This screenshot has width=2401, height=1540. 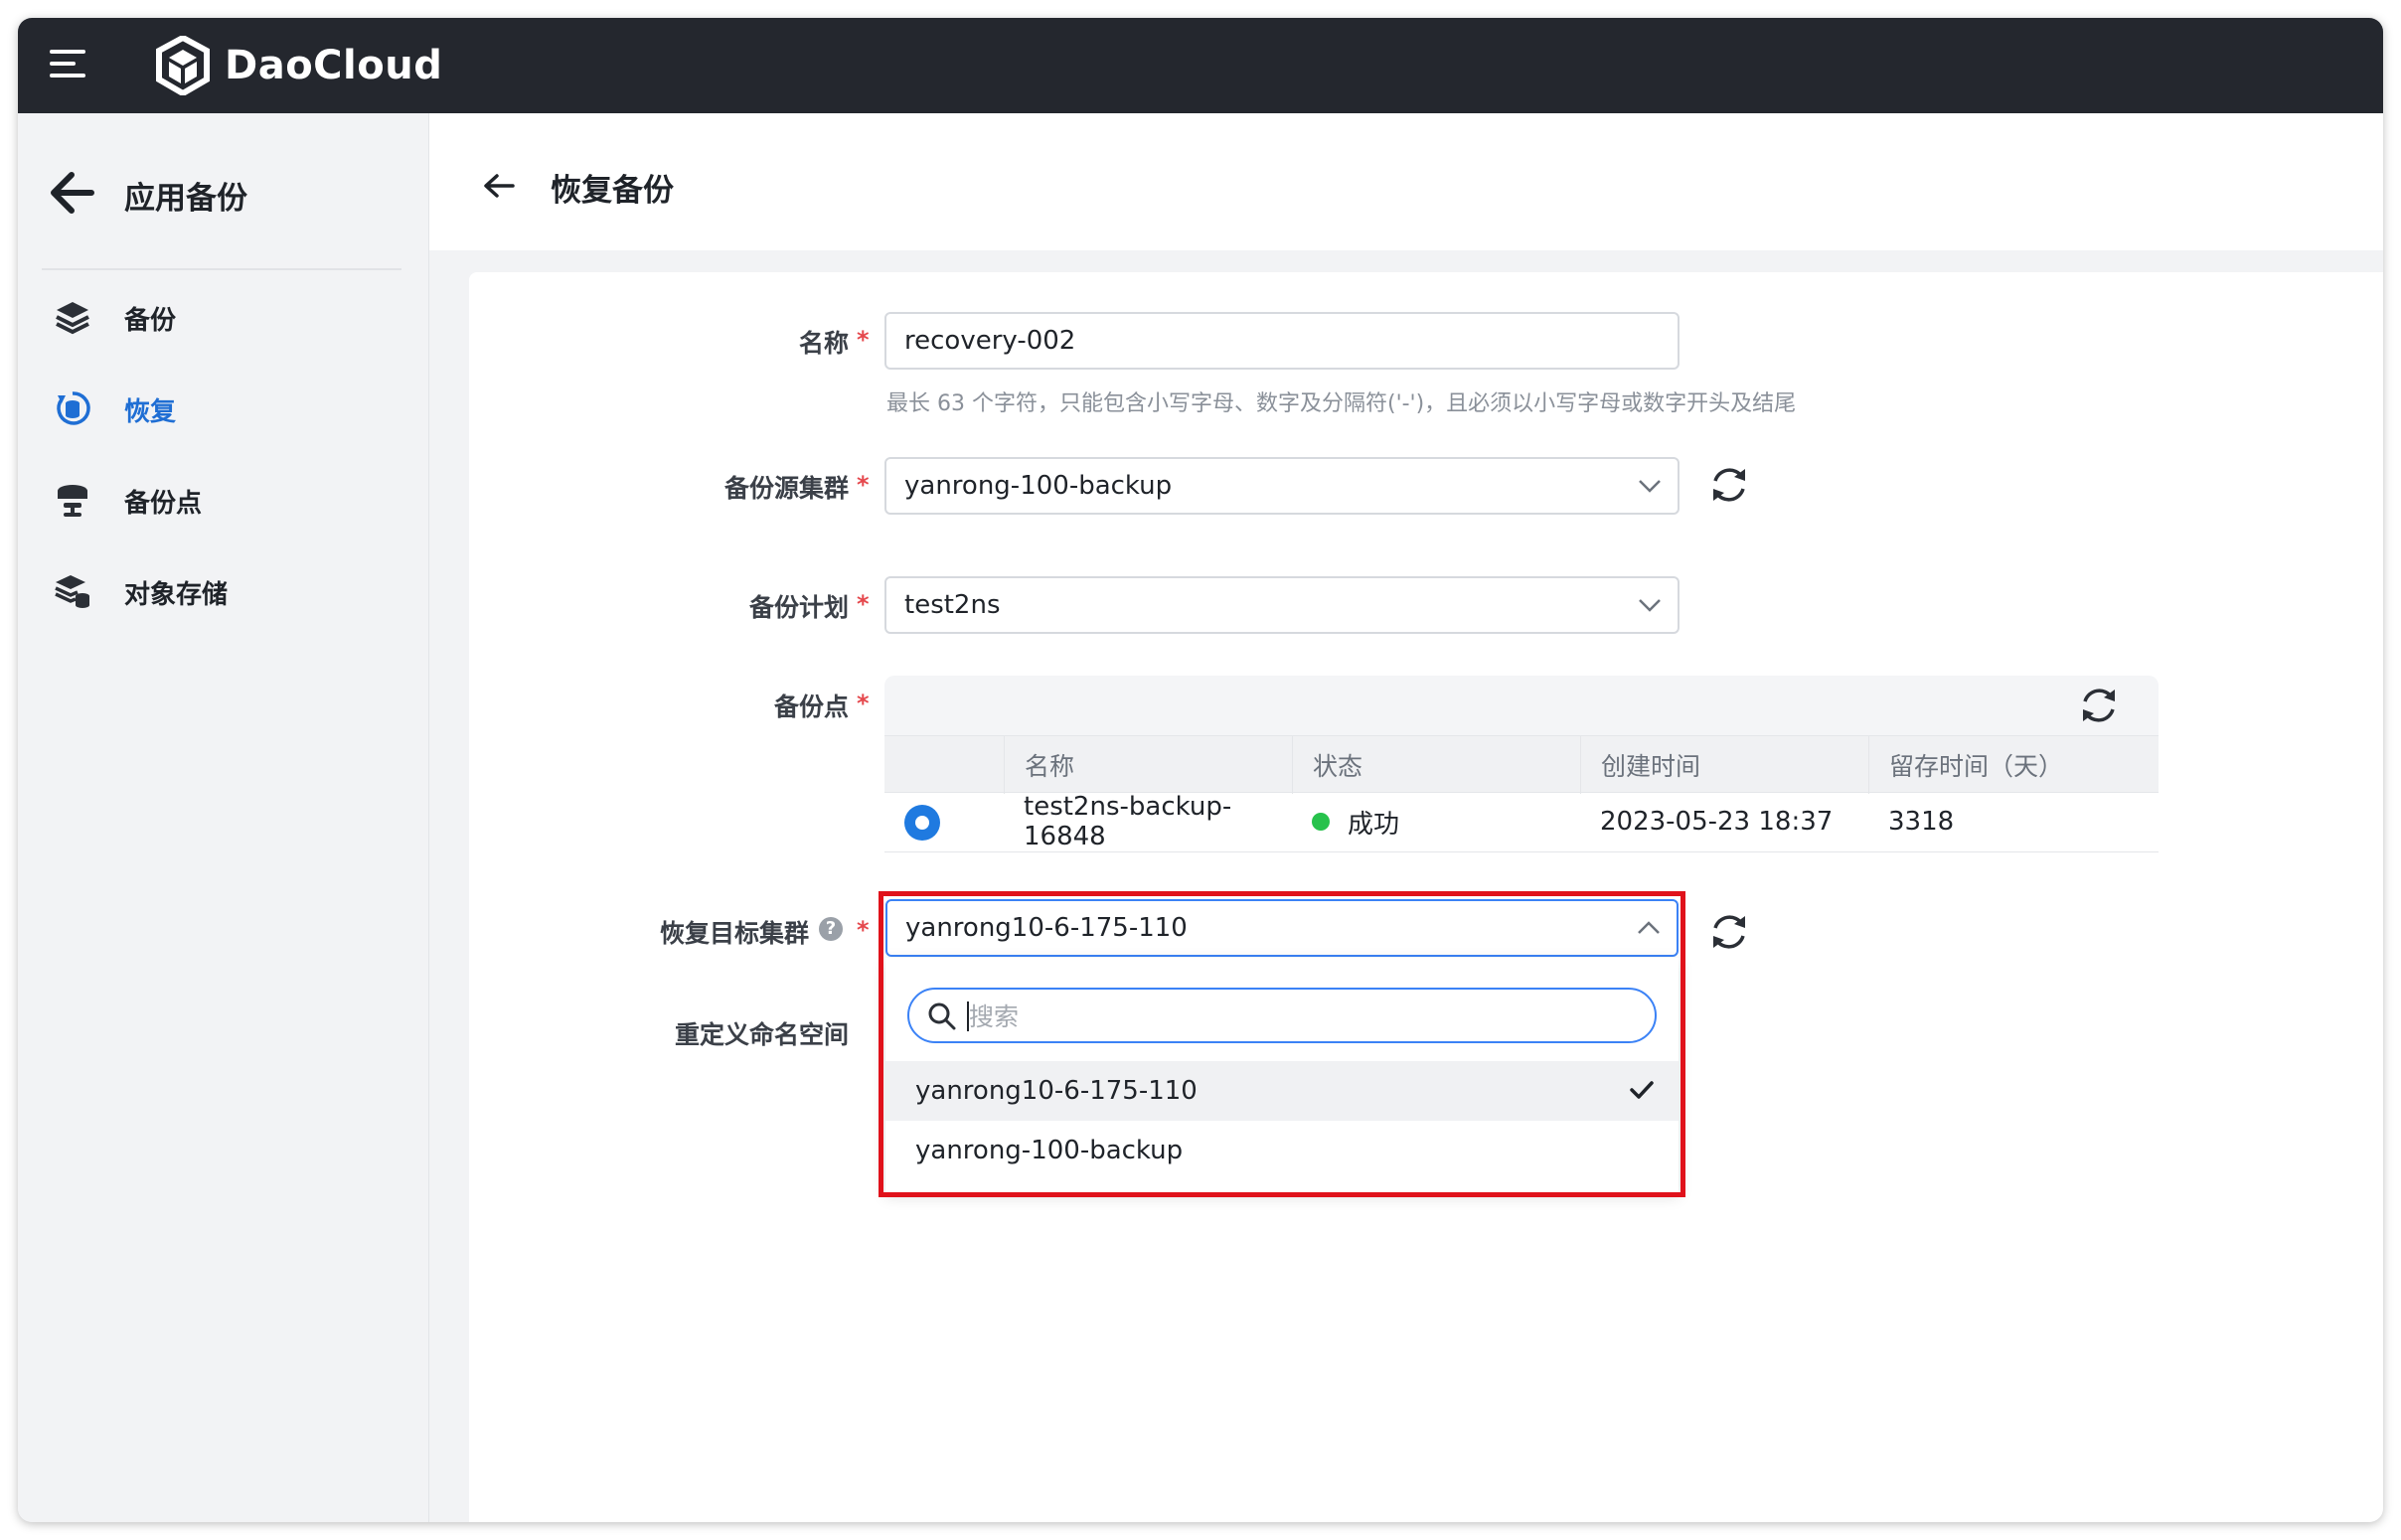 I want to click on table-header: 名称 状态 创建时间 留存时间（天）, so click(x=1521, y=764).